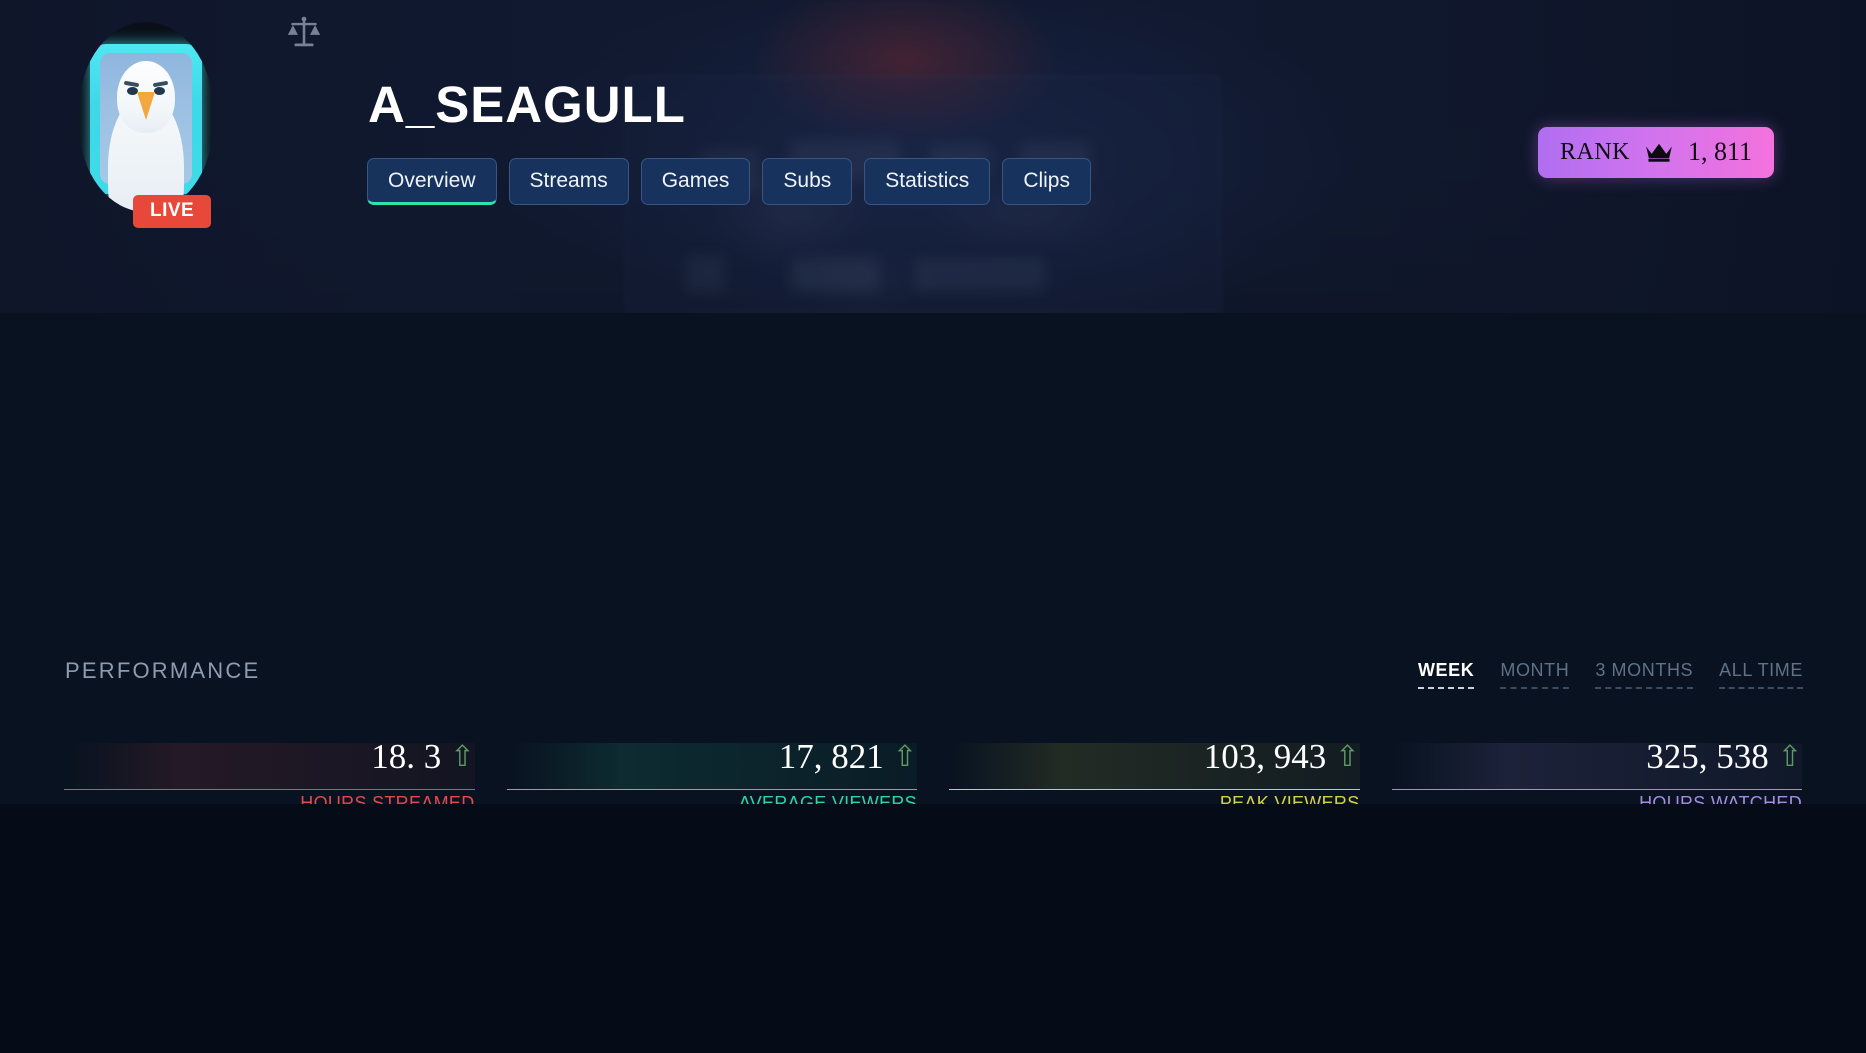  What do you see at coordinates (159, 91) in the screenshot?
I see `seagull-eye-icon` at bounding box center [159, 91].